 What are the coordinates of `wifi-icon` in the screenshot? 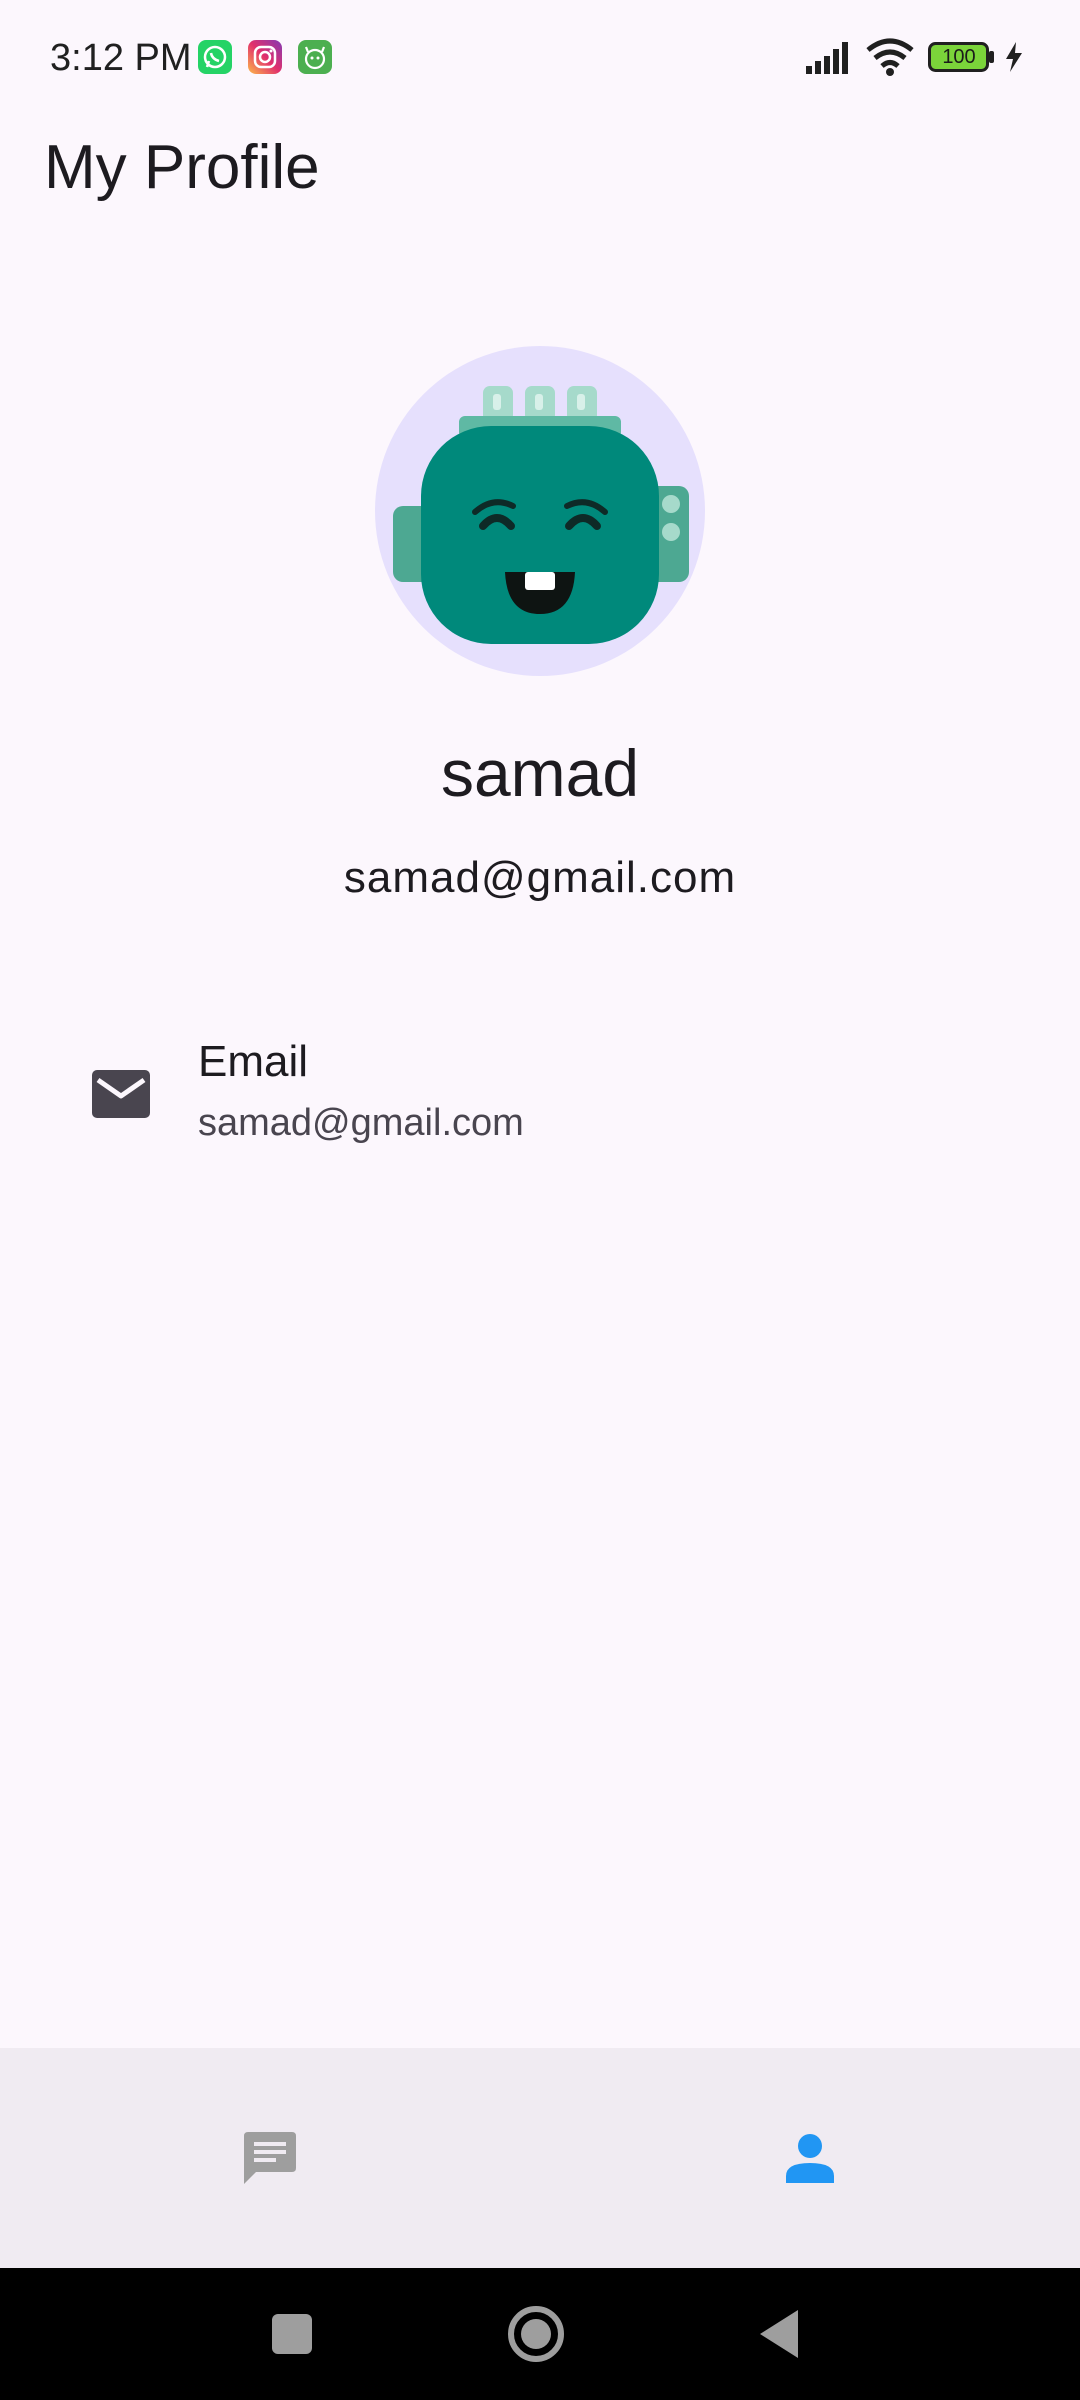 It's located at (890, 59).